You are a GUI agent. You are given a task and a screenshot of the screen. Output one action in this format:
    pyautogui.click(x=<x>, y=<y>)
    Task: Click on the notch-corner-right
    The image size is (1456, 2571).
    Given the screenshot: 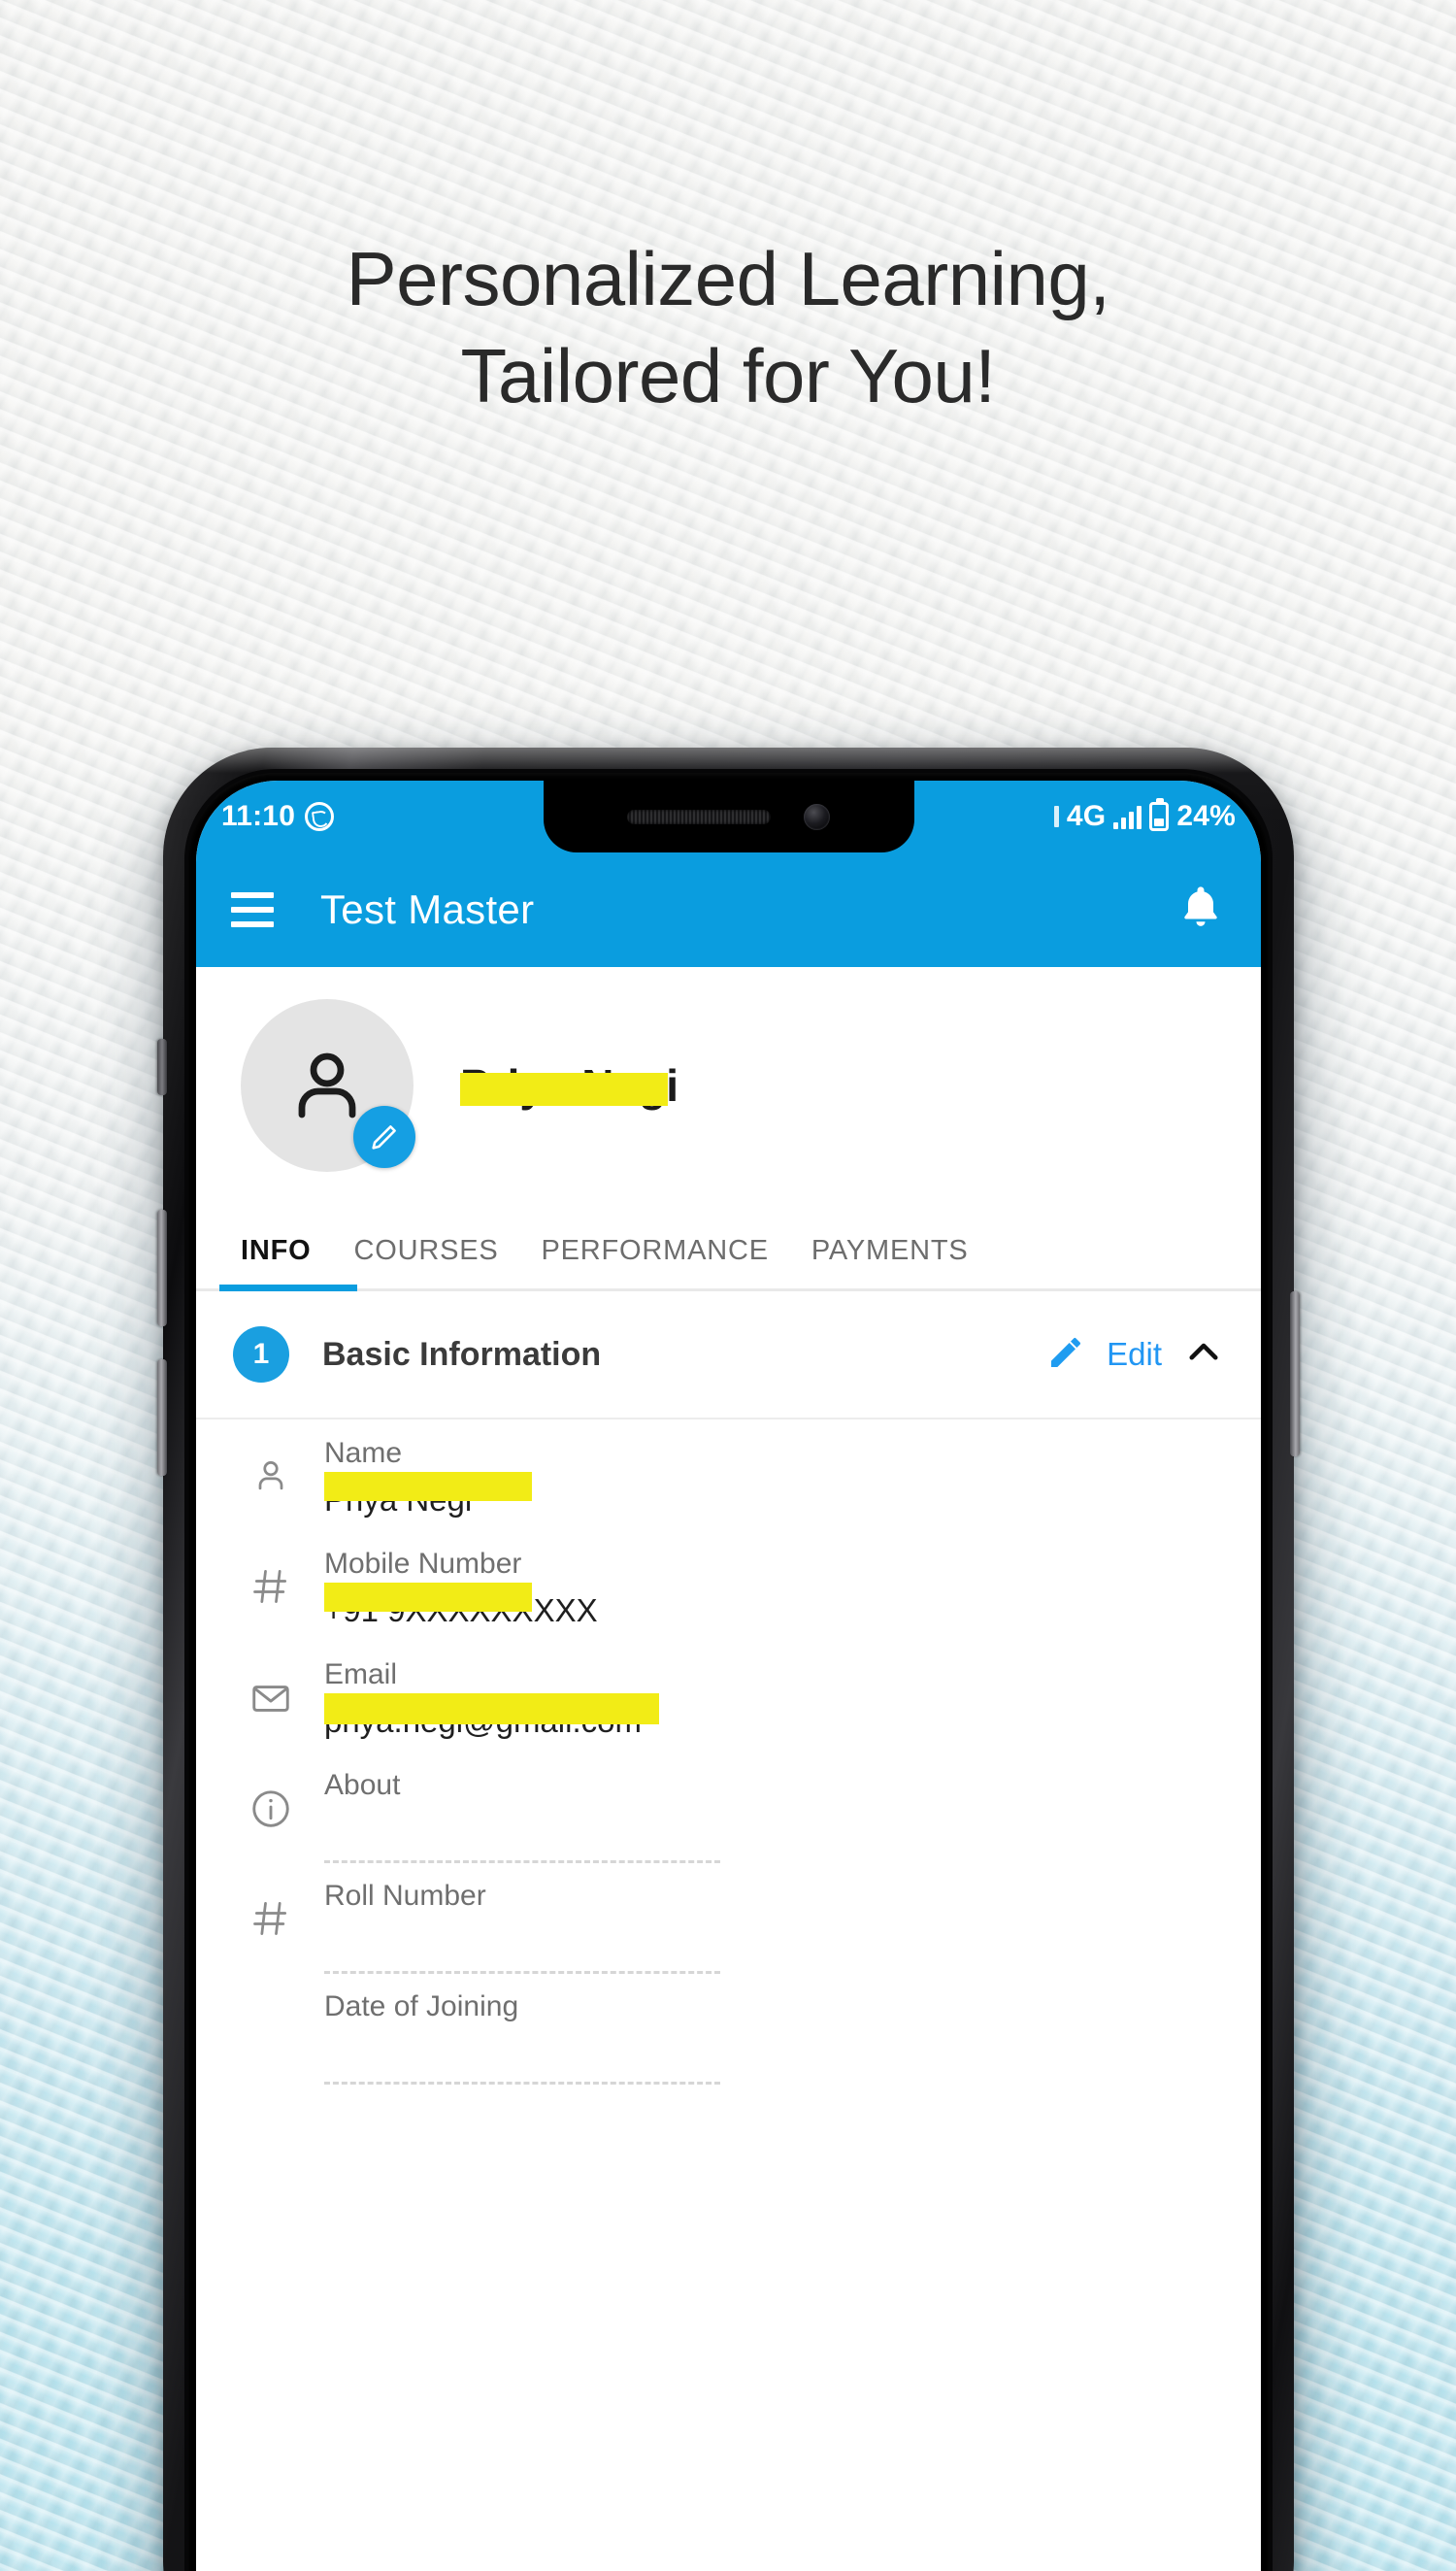 What is the action you would take?
    pyautogui.click(x=930, y=797)
    